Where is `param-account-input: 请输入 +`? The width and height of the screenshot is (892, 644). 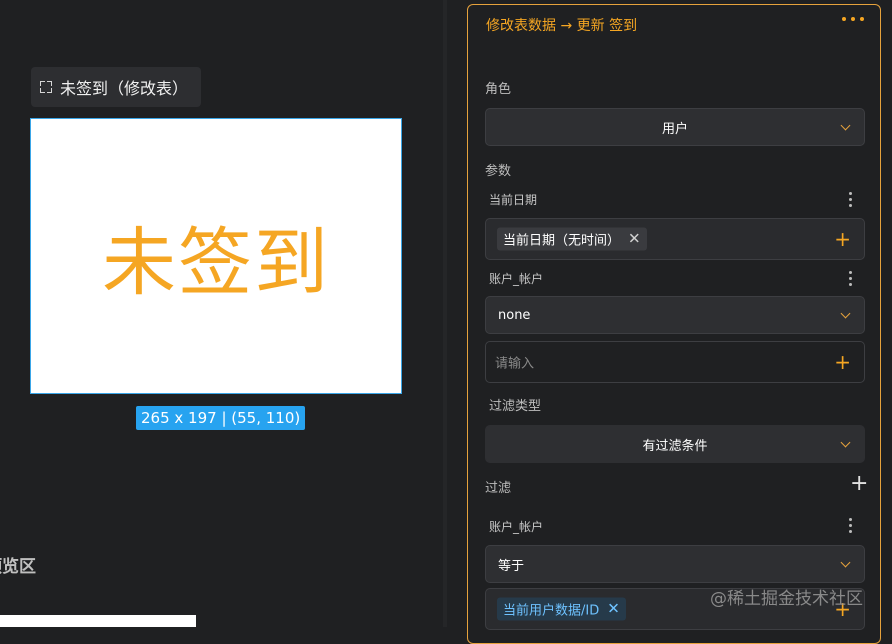
param-account-input: 请输入 + is located at coordinates (675, 362).